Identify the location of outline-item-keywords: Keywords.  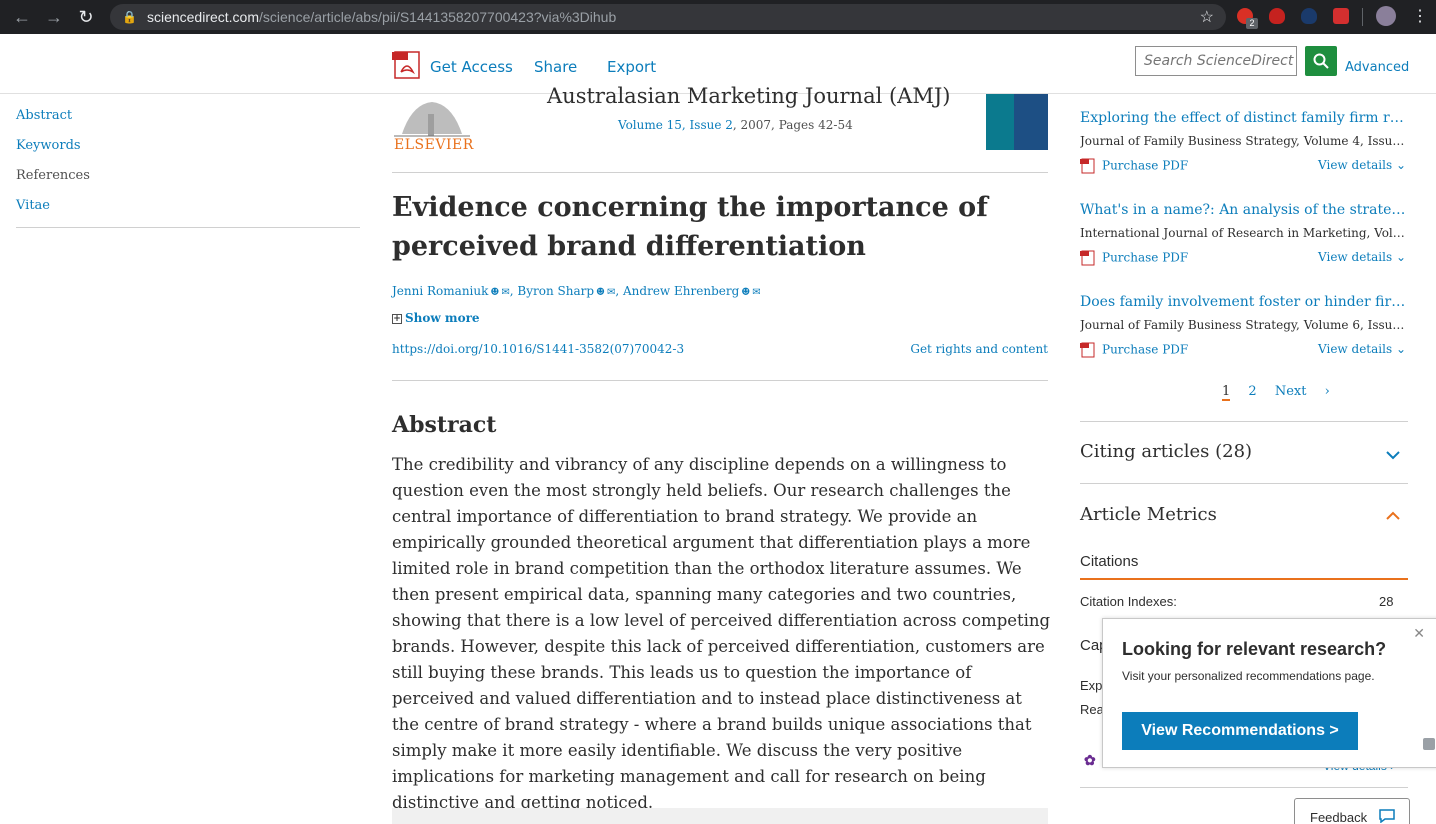
(188, 153).